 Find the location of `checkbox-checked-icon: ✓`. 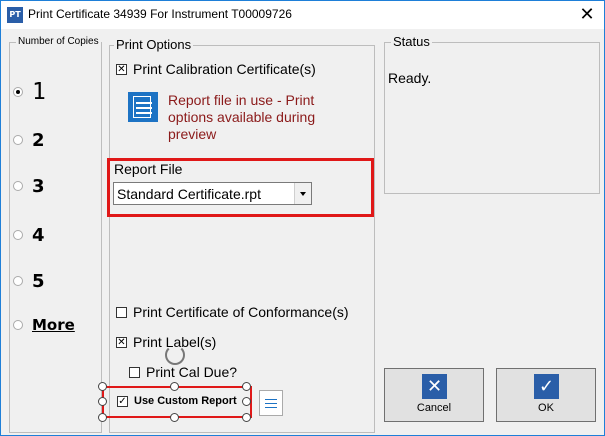

checkbox-checked-icon: ✓ is located at coordinates (122, 401).